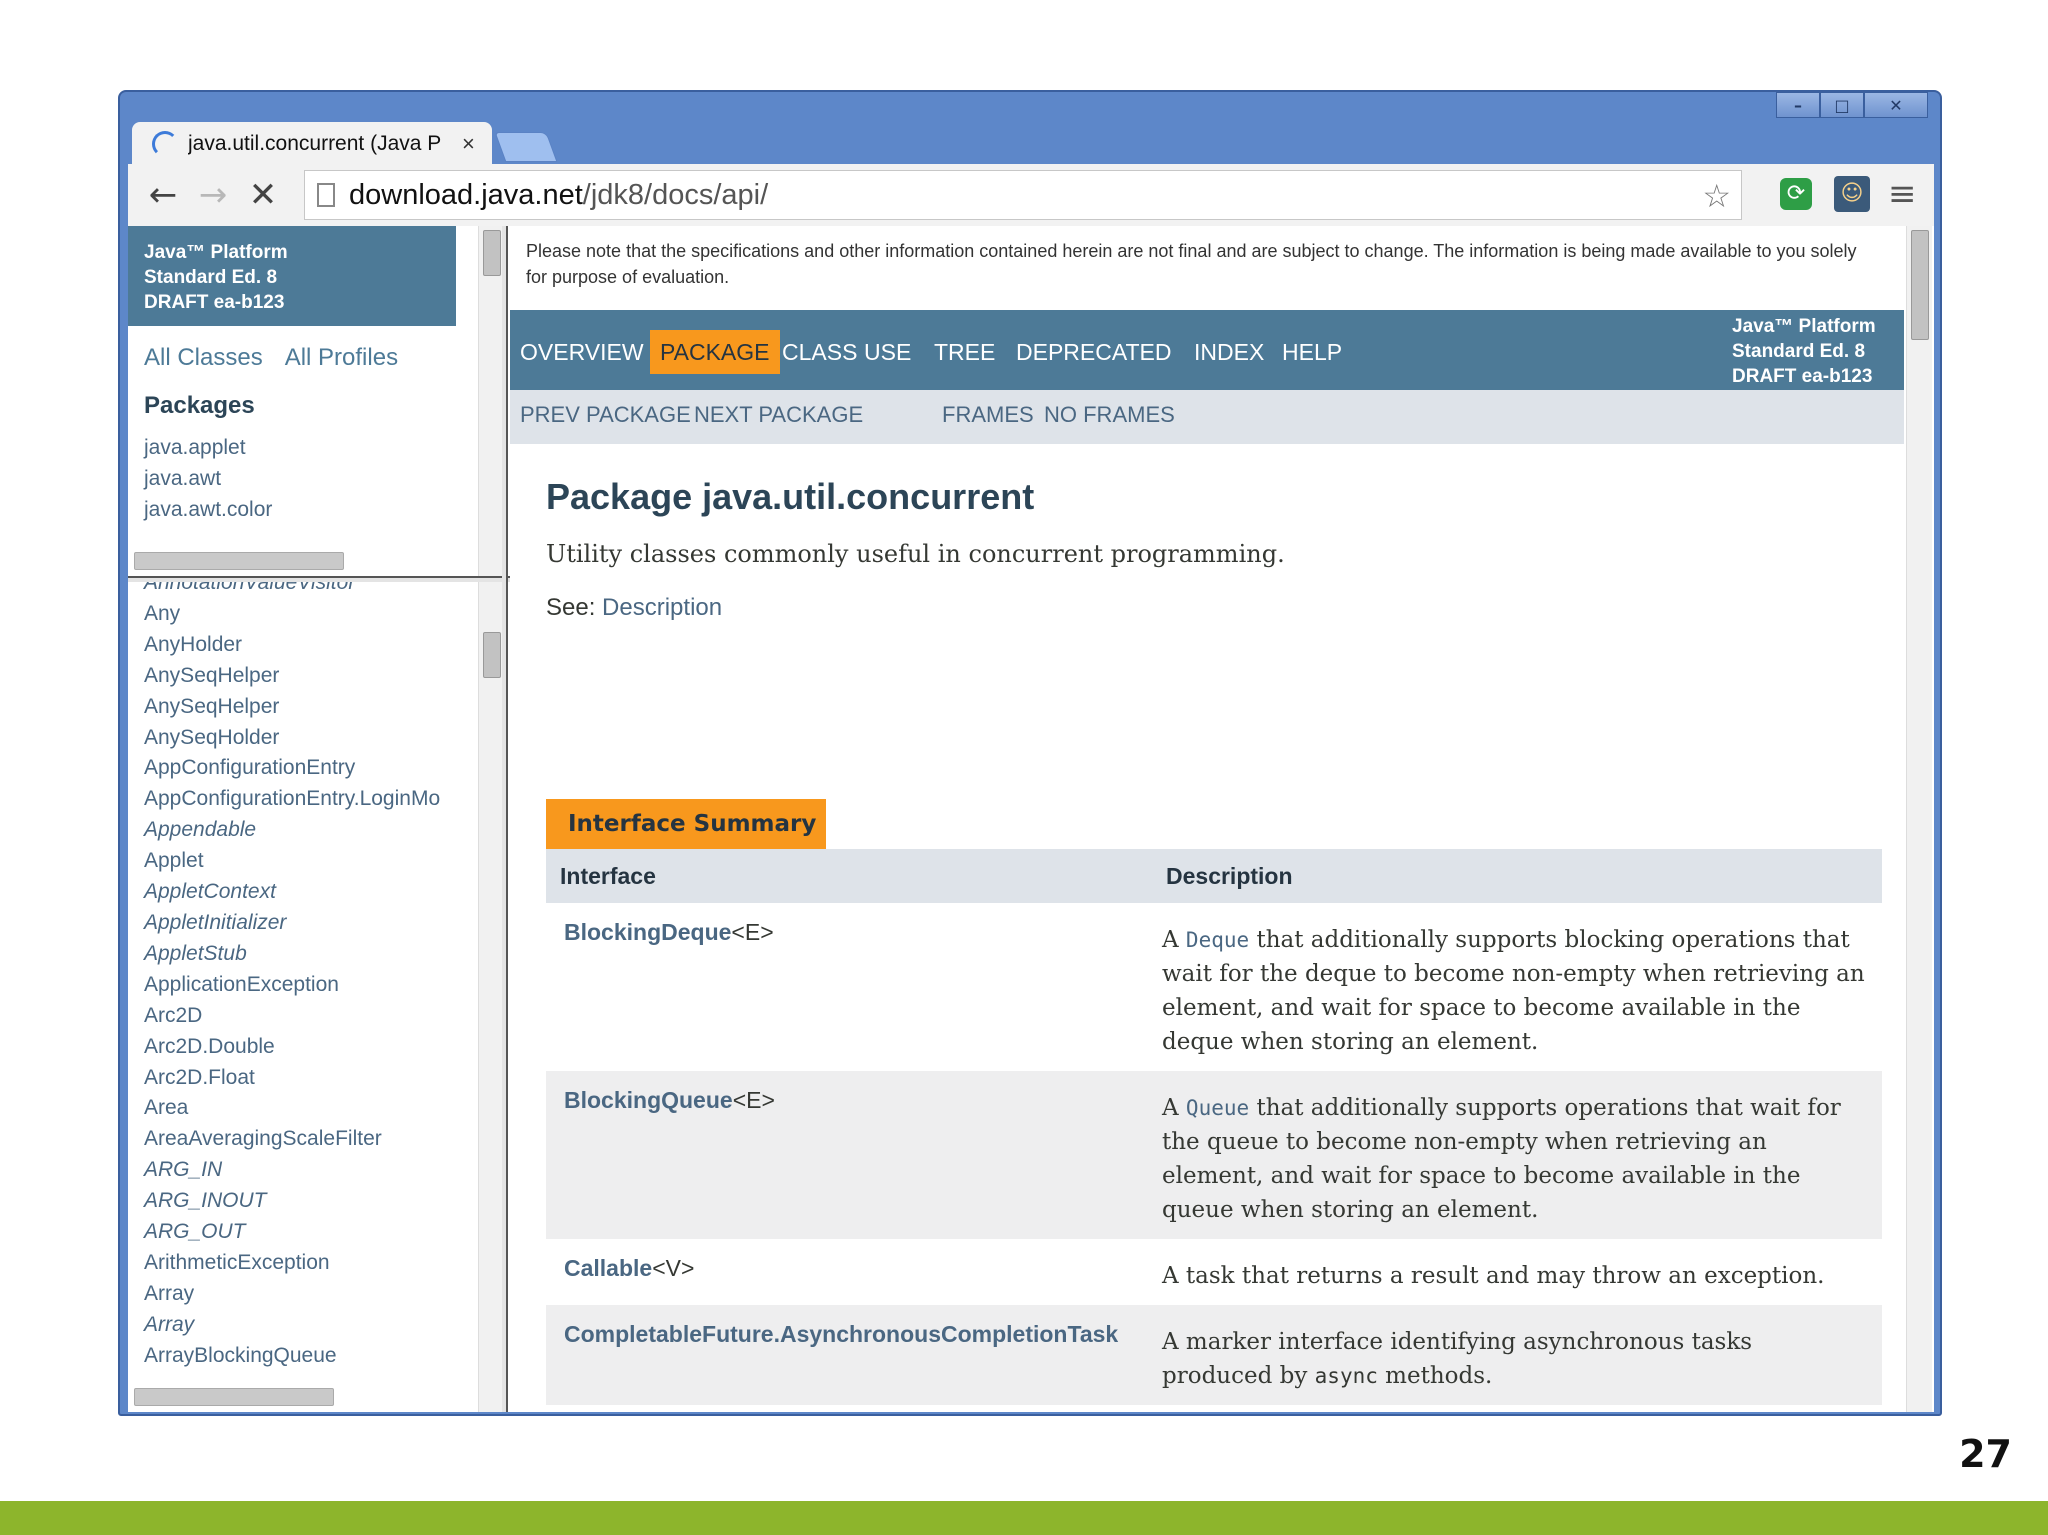 Image resolution: width=2048 pixels, height=1535 pixels. Describe the element at coordinates (306, 830) in the screenshot. I see `class-link: Appendable` at that location.